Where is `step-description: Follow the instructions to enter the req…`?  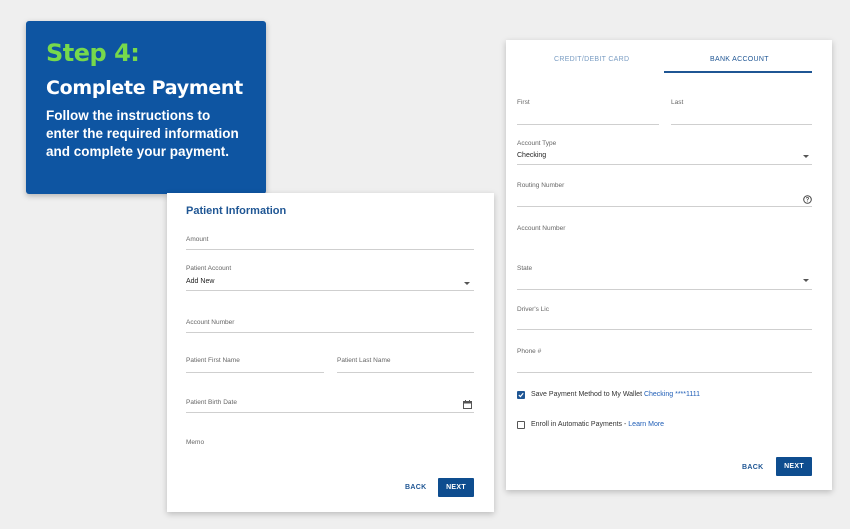 step-description: Follow the instructions to enter the req… is located at coordinates (142, 133).